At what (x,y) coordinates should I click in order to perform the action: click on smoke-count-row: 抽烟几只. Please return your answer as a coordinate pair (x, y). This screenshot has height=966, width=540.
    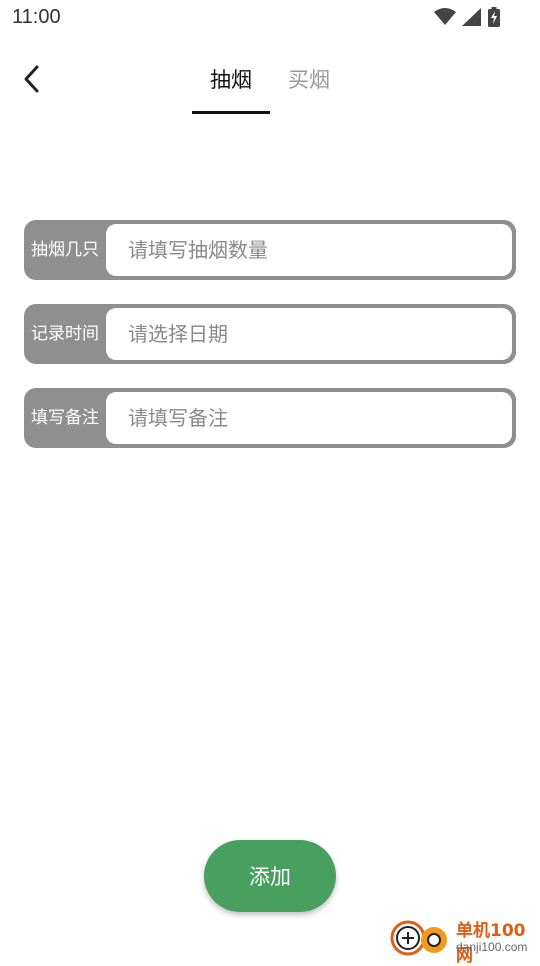
    Looking at the image, I should click on (270, 250).